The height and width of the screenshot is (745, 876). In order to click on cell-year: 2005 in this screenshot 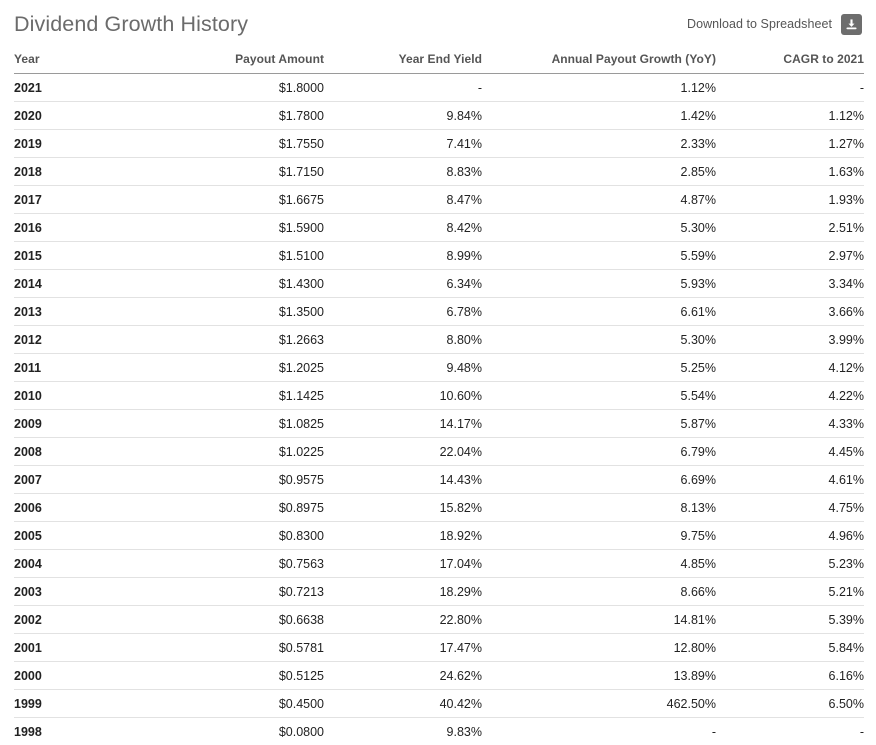, I will do `click(114, 536)`.